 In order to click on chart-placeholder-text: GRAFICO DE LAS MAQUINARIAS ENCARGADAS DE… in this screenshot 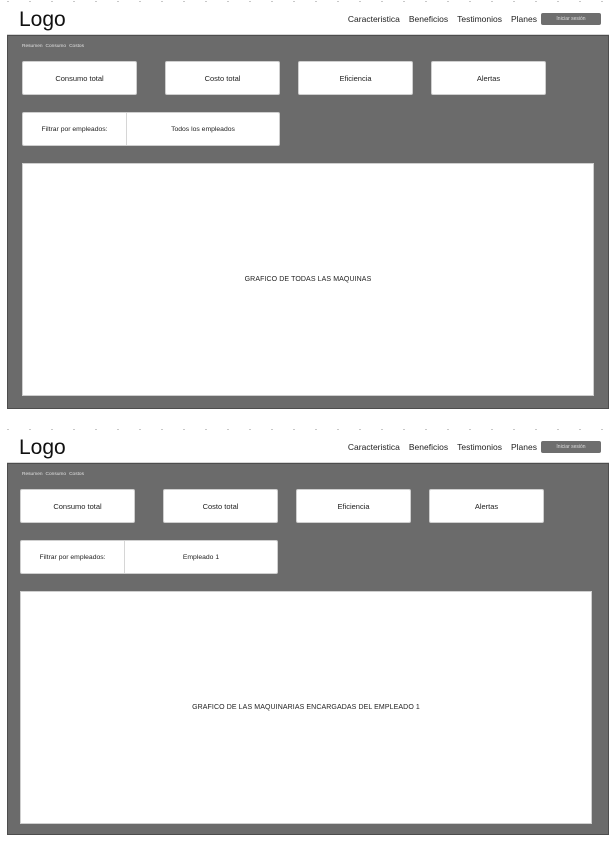, I will do `click(306, 707)`.